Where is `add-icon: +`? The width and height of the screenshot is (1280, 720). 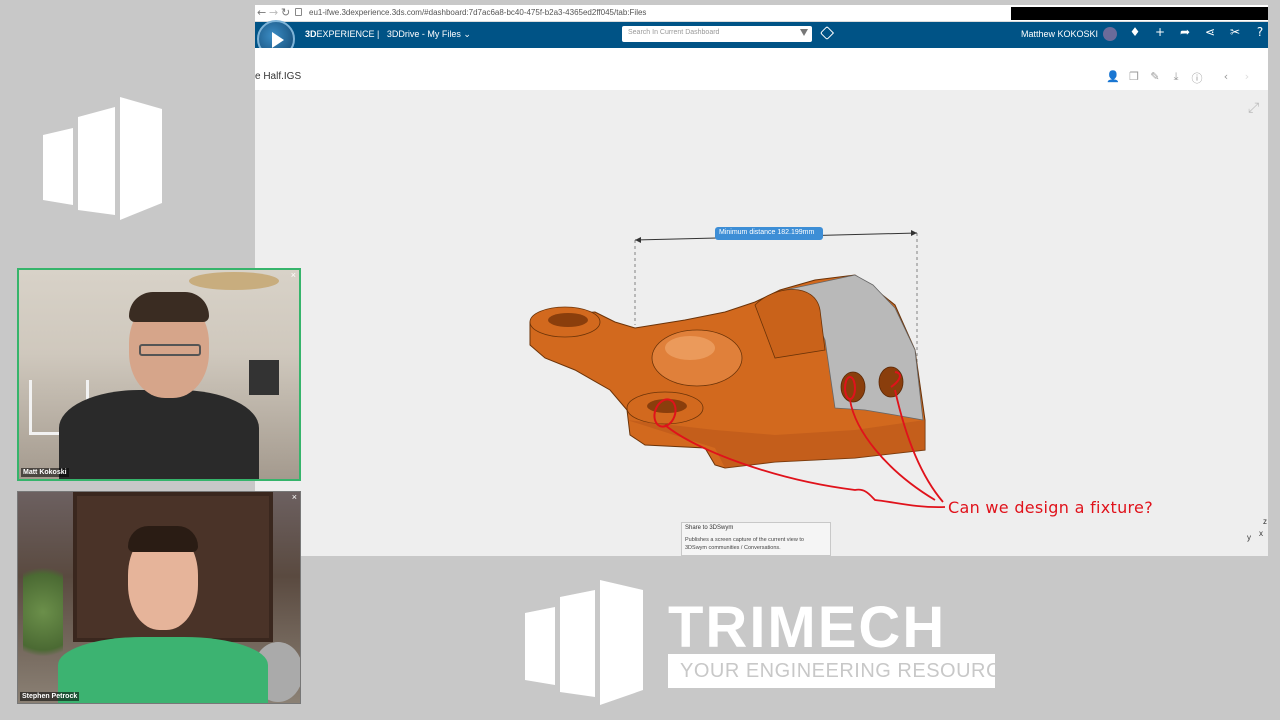 add-icon: + is located at coordinates (1160, 32).